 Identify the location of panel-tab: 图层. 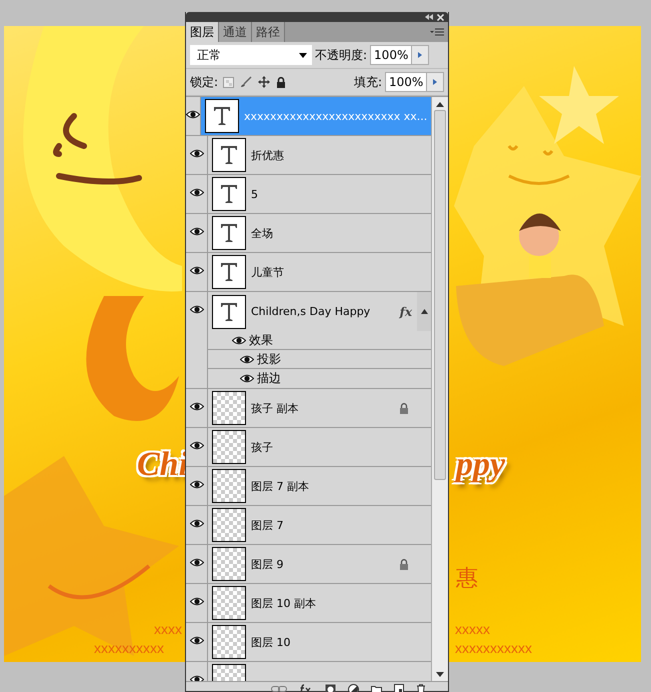
(202, 32).